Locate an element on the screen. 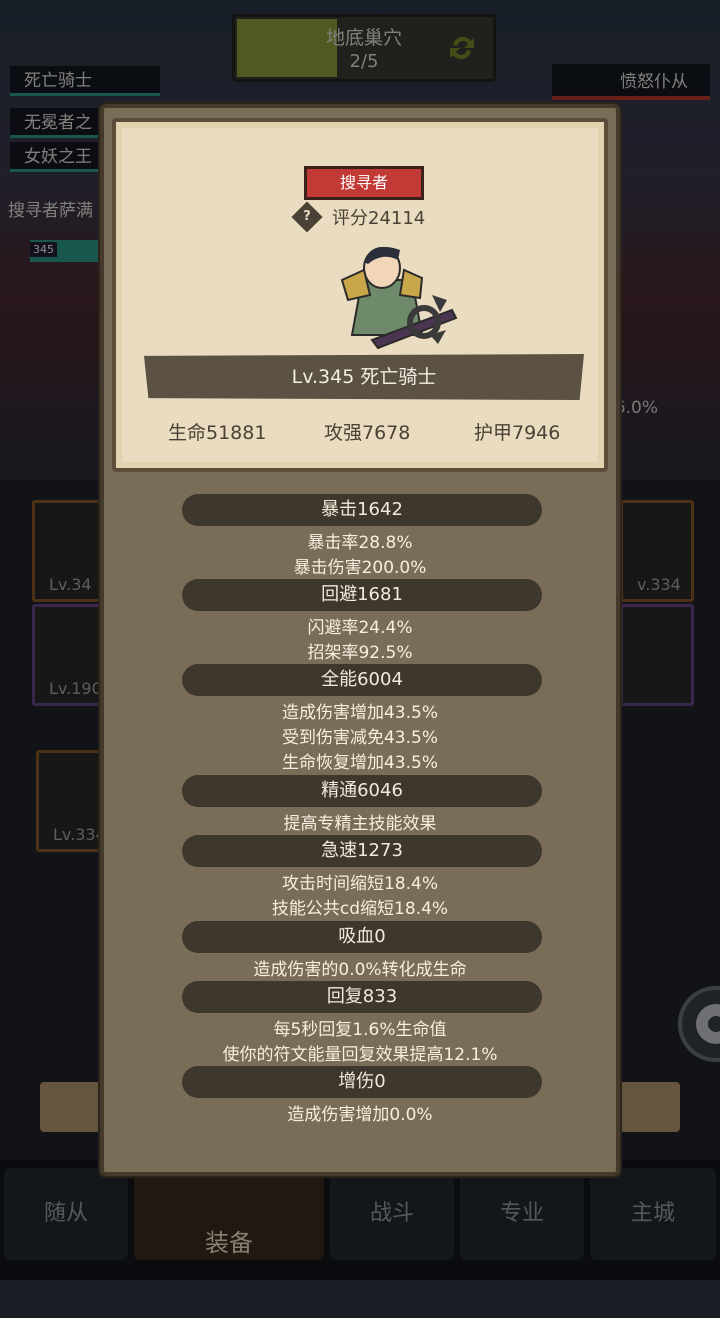 This screenshot has height=1318, width=720. stat-line: 招架率92.5% is located at coordinates (360, 653).